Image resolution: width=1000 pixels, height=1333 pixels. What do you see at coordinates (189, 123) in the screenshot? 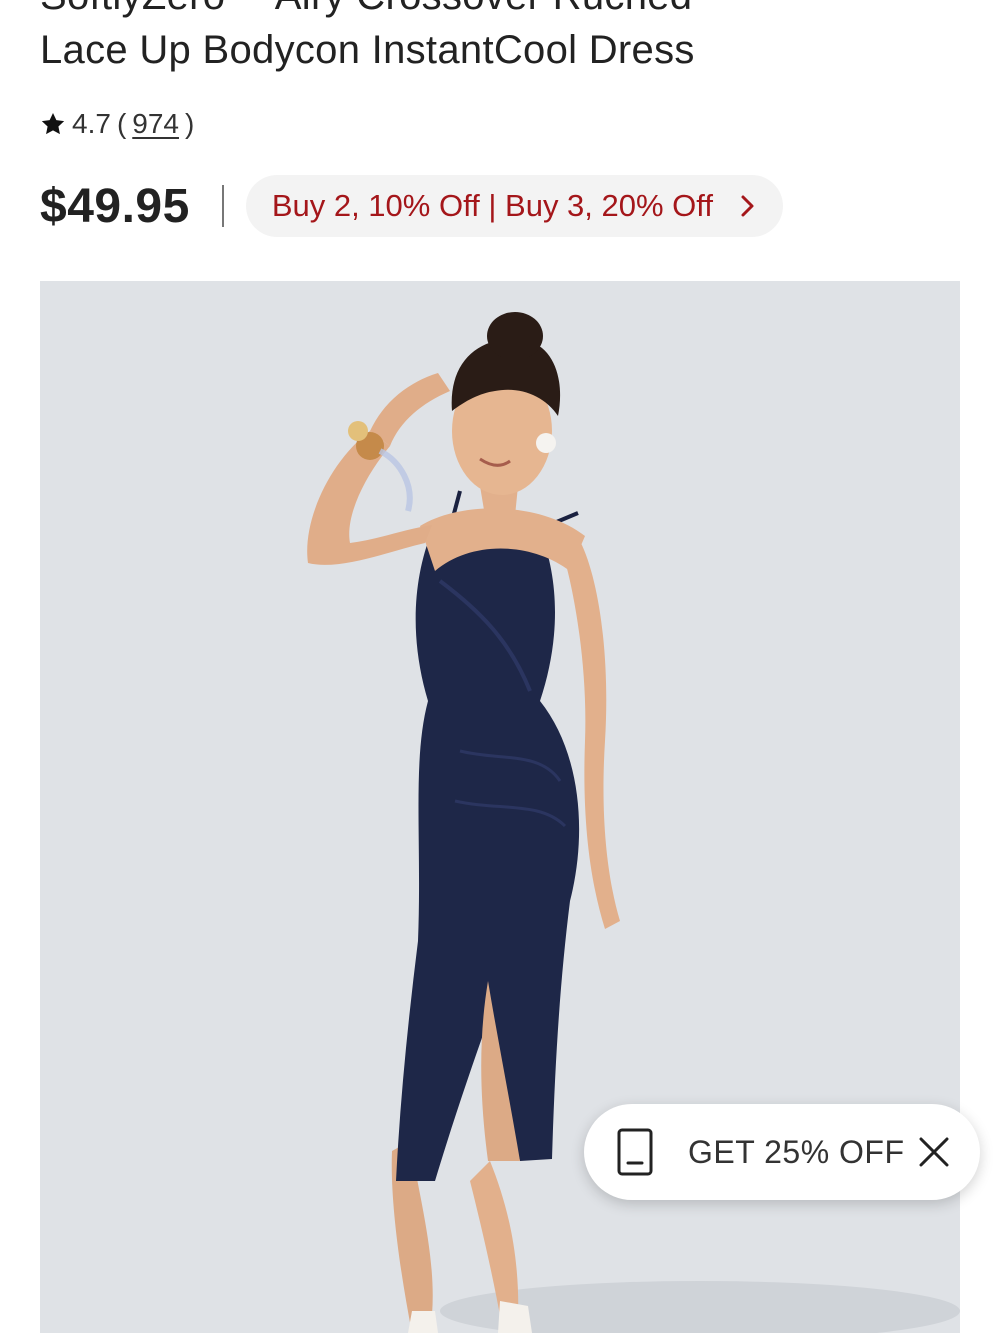
I see `rating-close-paren: )` at bounding box center [189, 123].